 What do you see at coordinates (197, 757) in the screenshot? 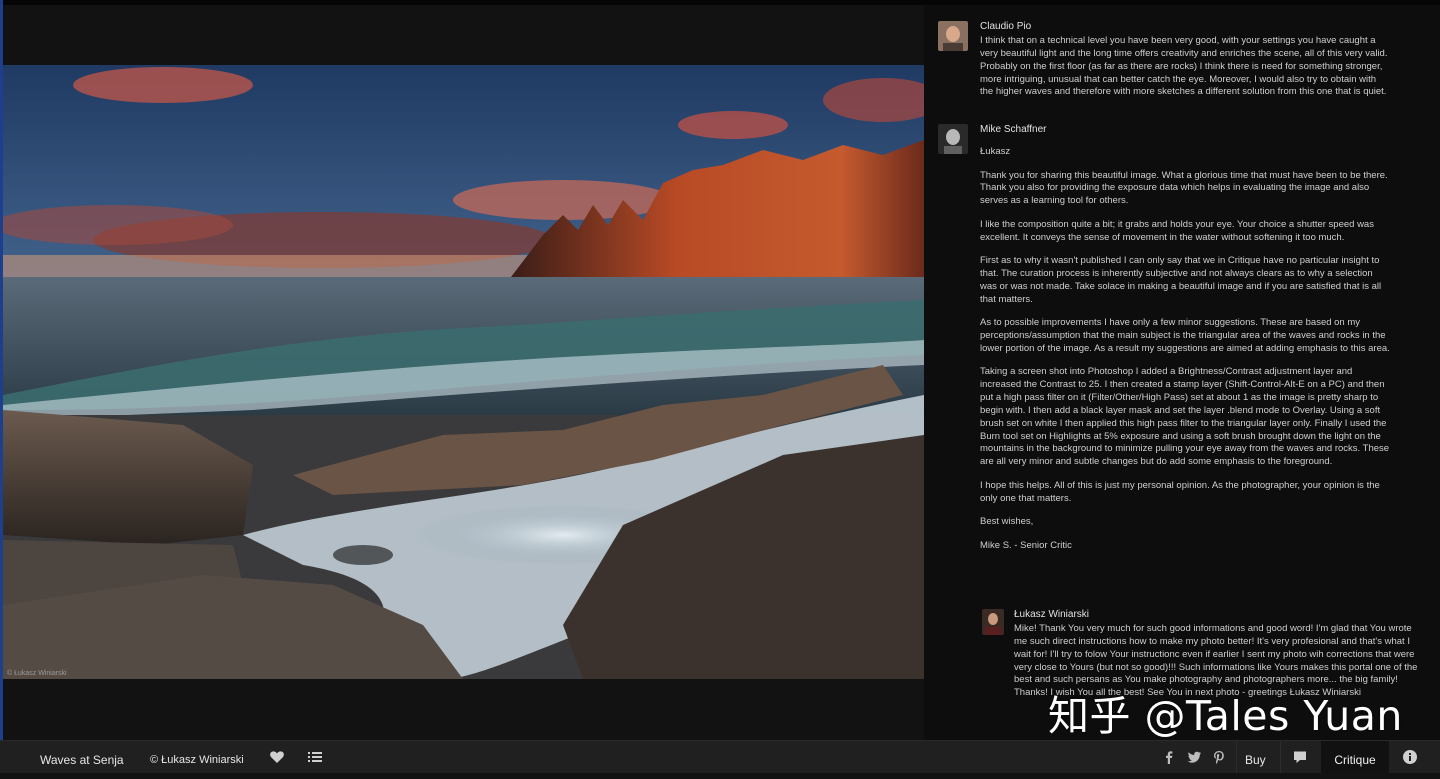
I see `photo-author-link: © Łukasz Winiarski` at bounding box center [197, 757].